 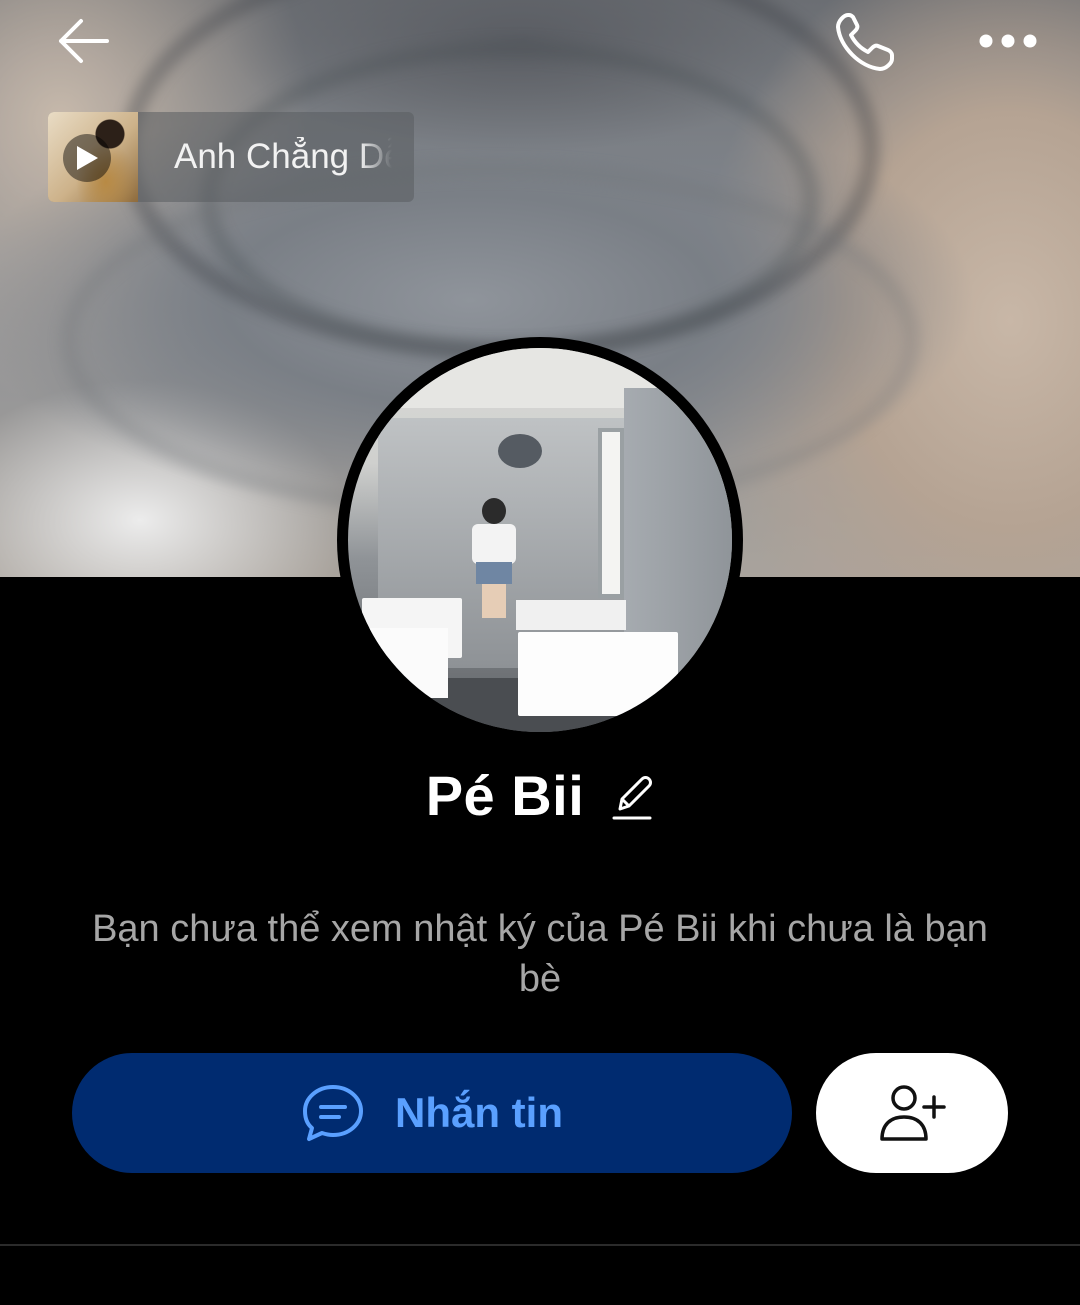 What do you see at coordinates (505, 795) in the screenshot?
I see `profile-name: Pé Bii` at bounding box center [505, 795].